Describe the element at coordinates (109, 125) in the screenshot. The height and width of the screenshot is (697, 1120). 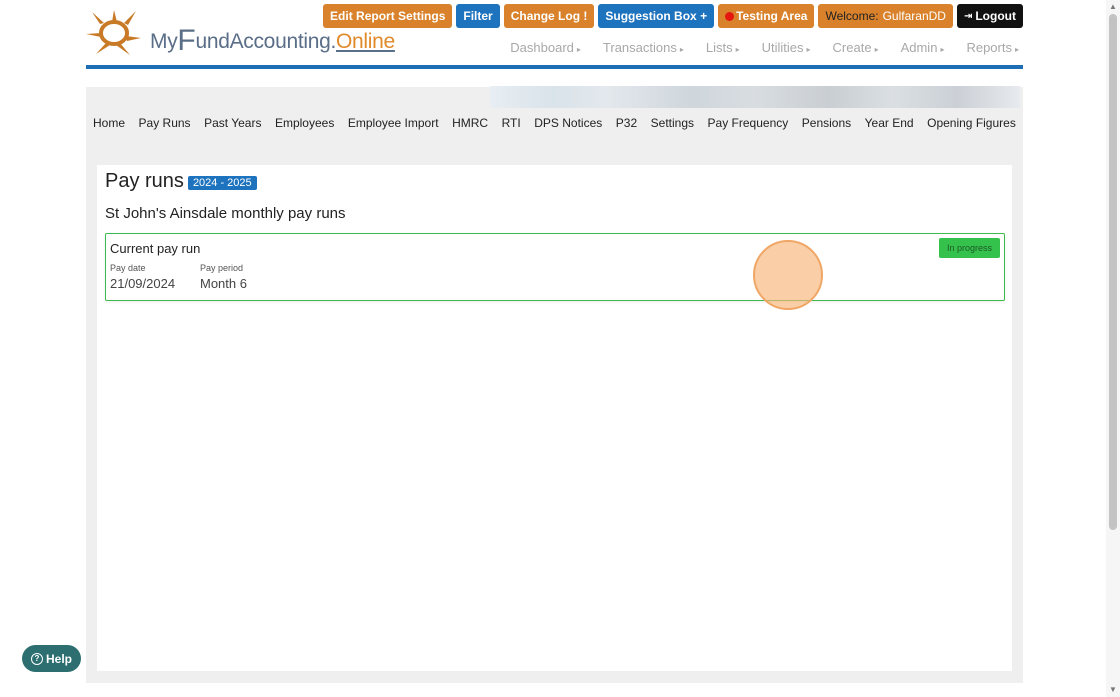
I see `subnav-home: Home` at that location.